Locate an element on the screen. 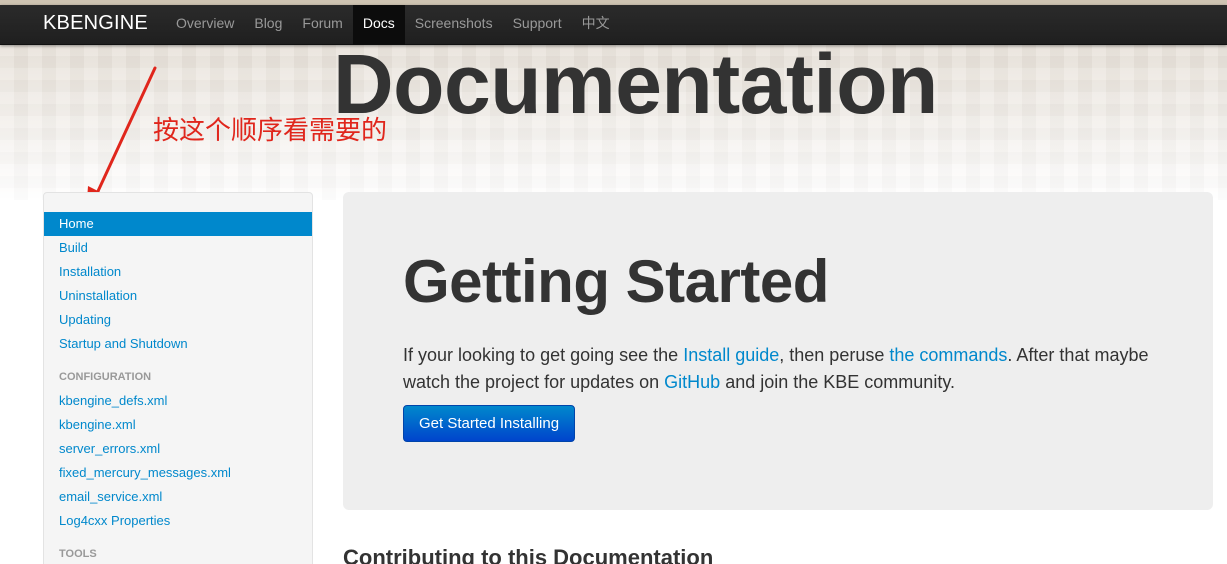 The height and width of the screenshot is (564, 1227). page-title: Documentation is located at coordinates (635, 84).